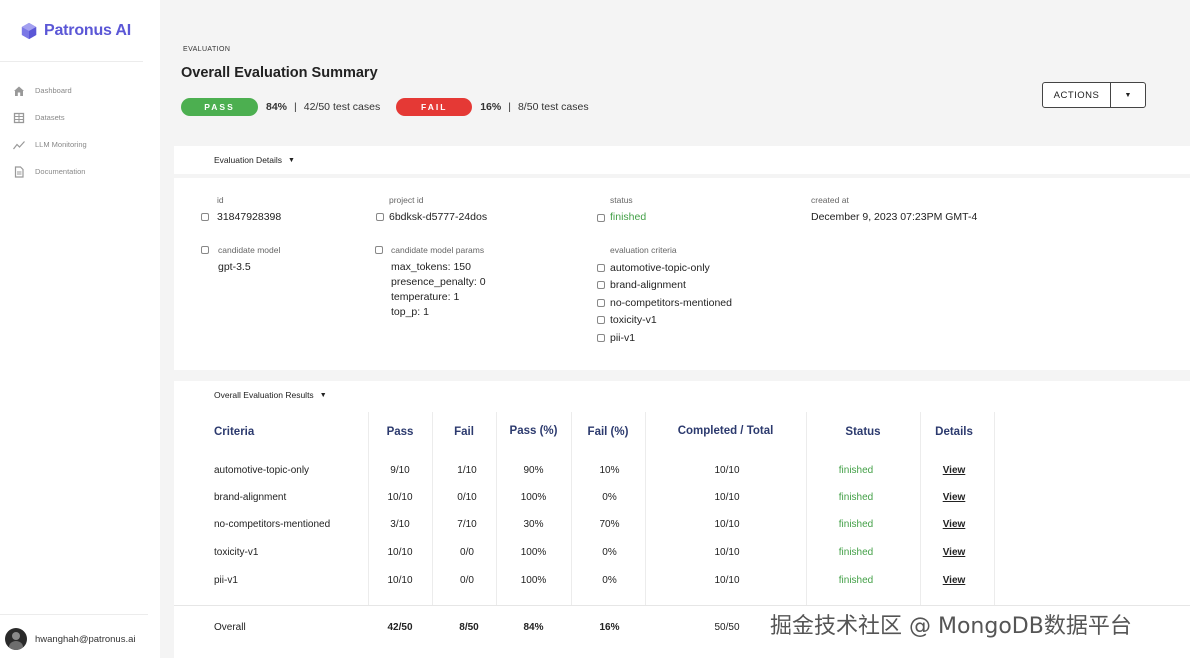  I want to click on pass-percentage: 84%, so click(277, 107).